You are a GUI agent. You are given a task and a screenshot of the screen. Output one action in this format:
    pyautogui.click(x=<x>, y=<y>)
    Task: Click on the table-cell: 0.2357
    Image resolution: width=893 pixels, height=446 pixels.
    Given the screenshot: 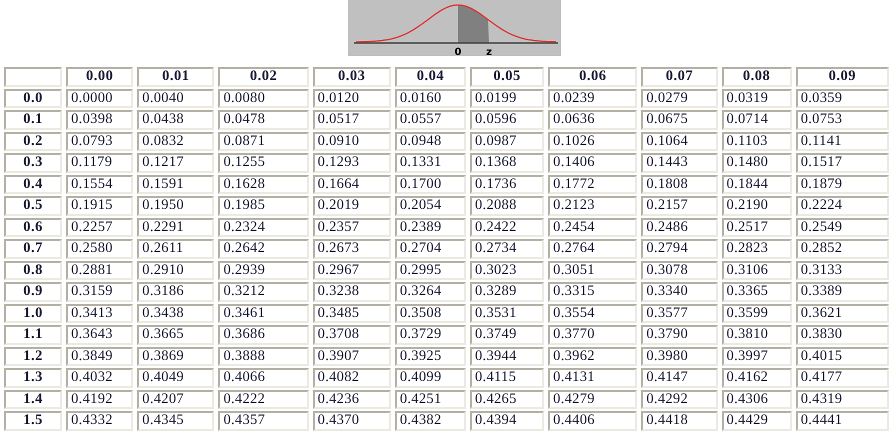 What is the action you would take?
    pyautogui.click(x=351, y=227)
    